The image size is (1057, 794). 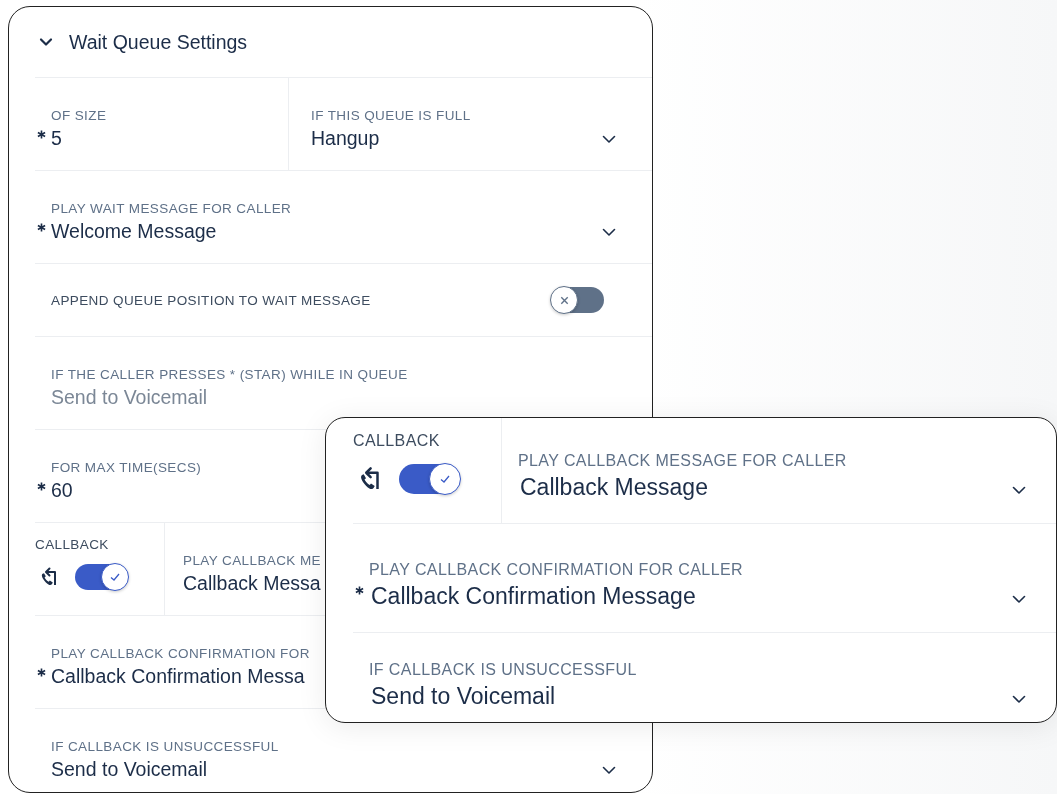 I want to click on field-label: PLAY CALLBACK CONFIRMATION FOR, so click(x=180, y=653).